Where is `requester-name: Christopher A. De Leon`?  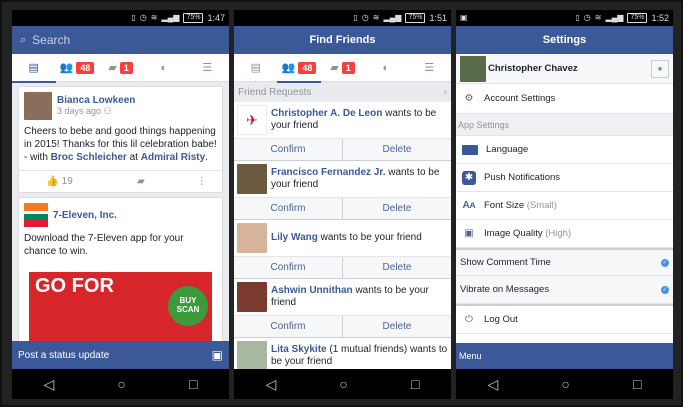
requester-name: Christopher A. De Leon is located at coordinates (326, 113).